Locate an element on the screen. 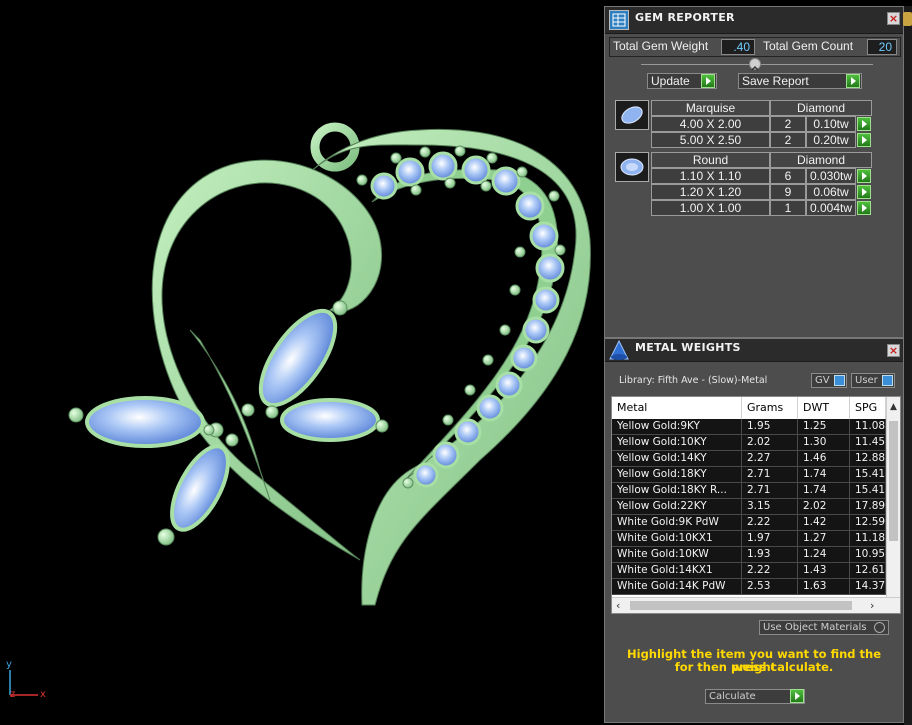 The height and width of the screenshot is (725, 912). gem-size: 5.00 X 2.50 is located at coordinates (710, 140).